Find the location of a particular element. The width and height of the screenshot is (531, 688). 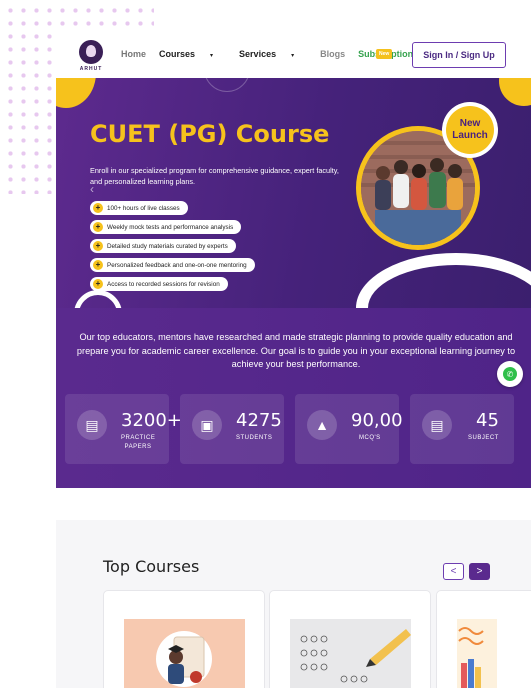

graduate-illustration is located at coordinates (184, 653).